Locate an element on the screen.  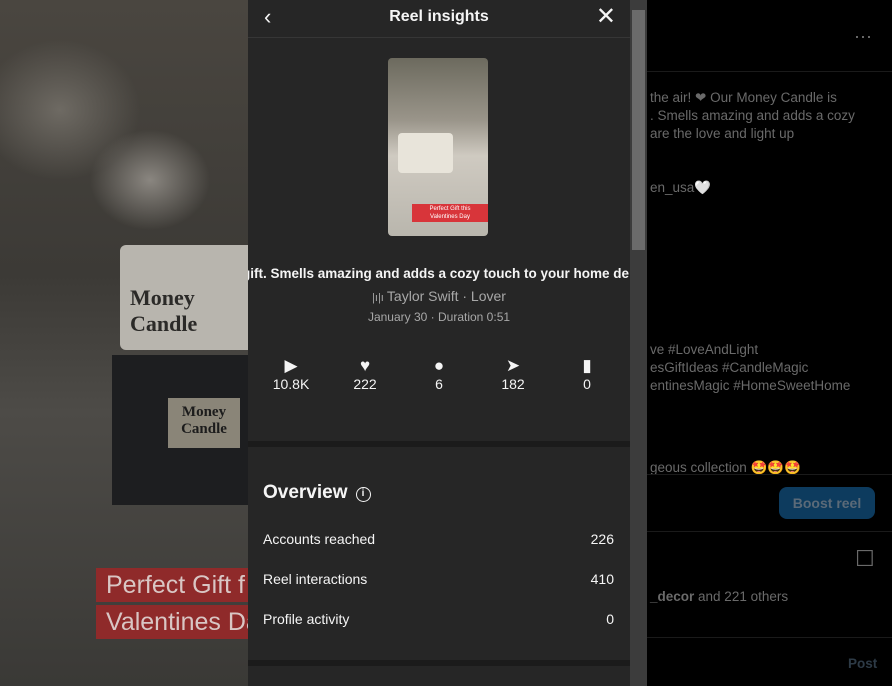
overview-row: Accounts reached 226 is located at coordinates (438, 539).